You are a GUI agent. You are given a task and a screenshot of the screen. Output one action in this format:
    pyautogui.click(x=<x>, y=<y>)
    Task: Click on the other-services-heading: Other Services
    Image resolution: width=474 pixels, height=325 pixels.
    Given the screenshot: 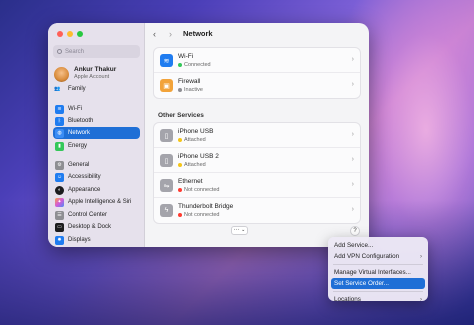 What is the action you would take?
    pyautogui.click(x=181, y=115)
    